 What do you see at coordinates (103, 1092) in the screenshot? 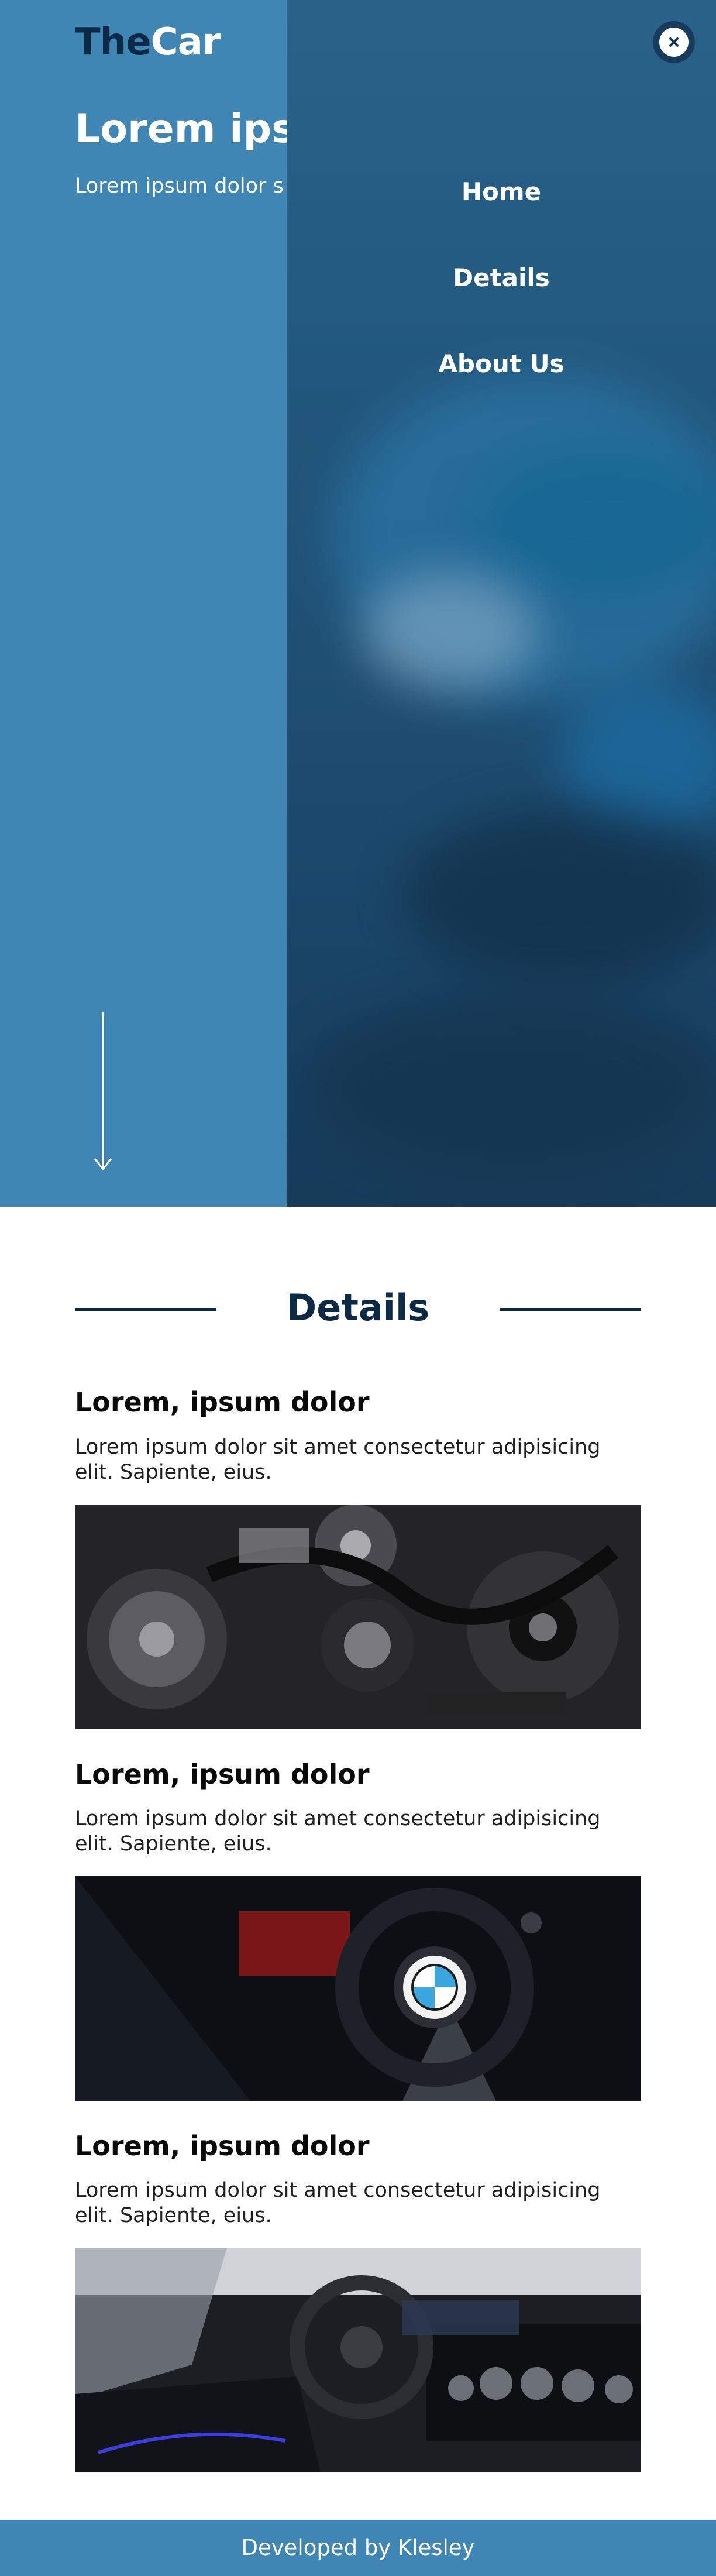
I see `scroll-down-arrow-icon` at bounding box center [103, 1092].